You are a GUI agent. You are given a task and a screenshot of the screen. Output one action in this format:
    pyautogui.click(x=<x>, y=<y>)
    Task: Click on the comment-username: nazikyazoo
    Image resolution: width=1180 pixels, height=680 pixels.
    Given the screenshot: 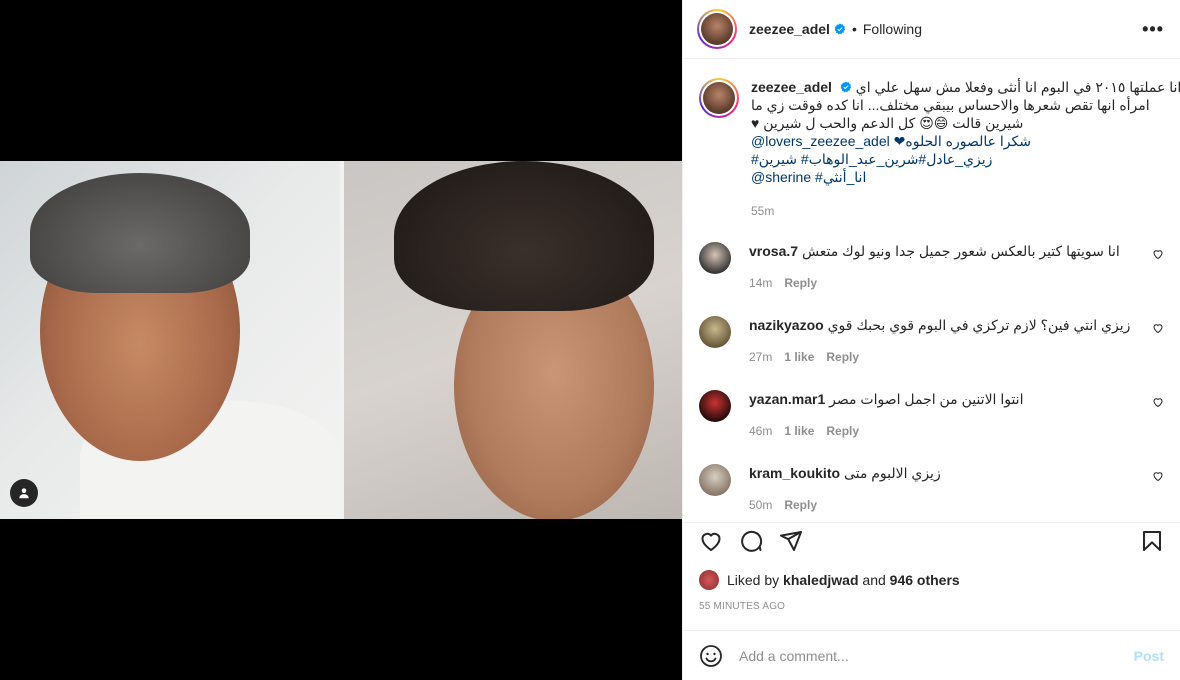 What is the action you would take?
    pyautogui.click(x=786, y=325)
    